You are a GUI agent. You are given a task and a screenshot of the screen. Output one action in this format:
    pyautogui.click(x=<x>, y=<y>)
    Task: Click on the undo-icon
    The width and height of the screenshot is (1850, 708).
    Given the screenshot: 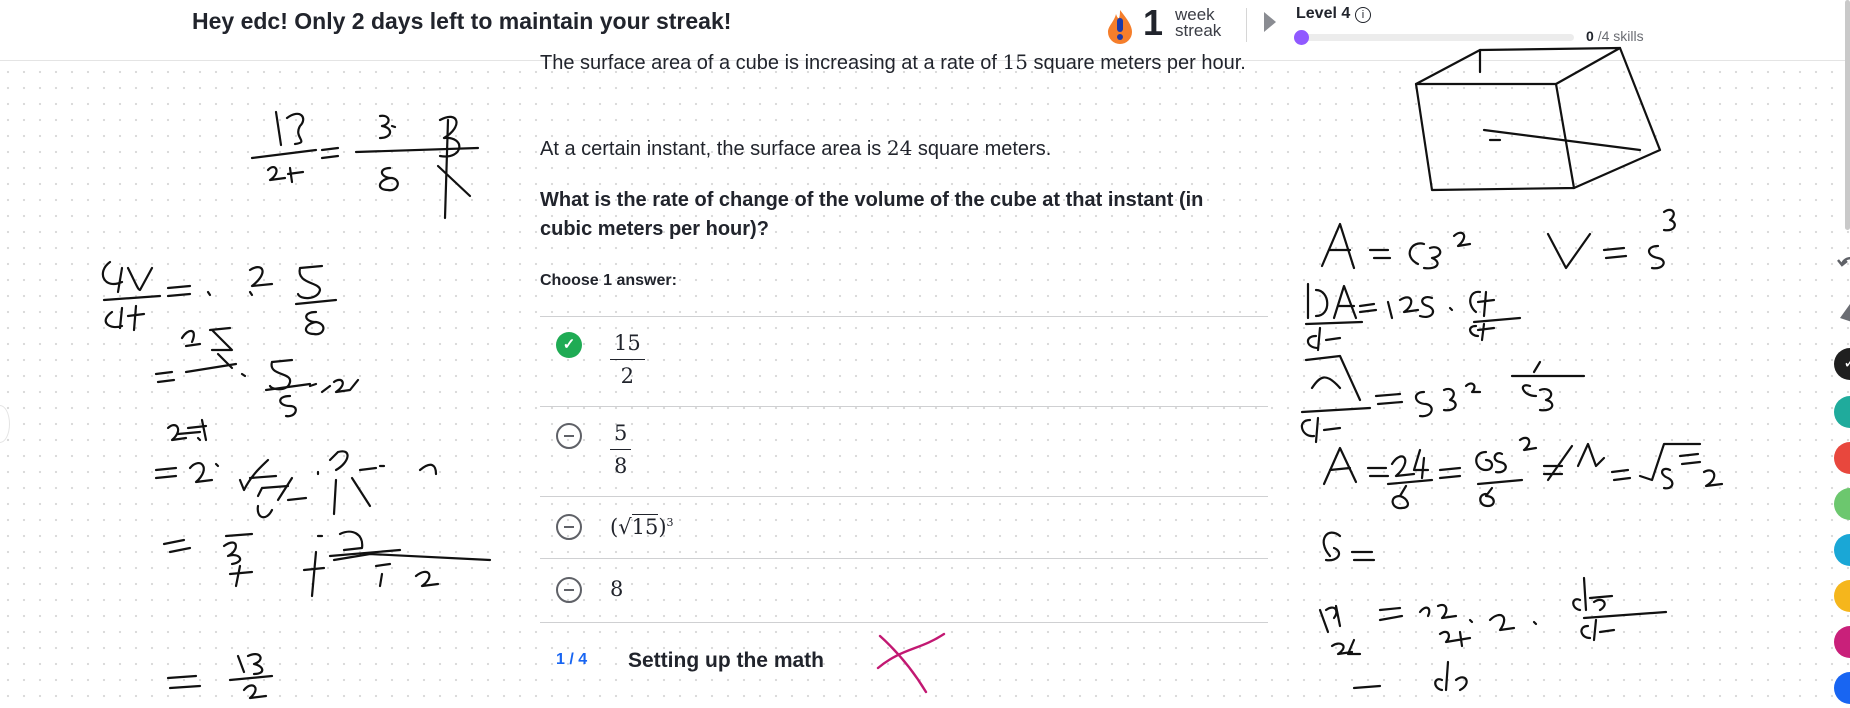 What is the action you would take?
    pyautogui.click(x=1842, y=266)
    